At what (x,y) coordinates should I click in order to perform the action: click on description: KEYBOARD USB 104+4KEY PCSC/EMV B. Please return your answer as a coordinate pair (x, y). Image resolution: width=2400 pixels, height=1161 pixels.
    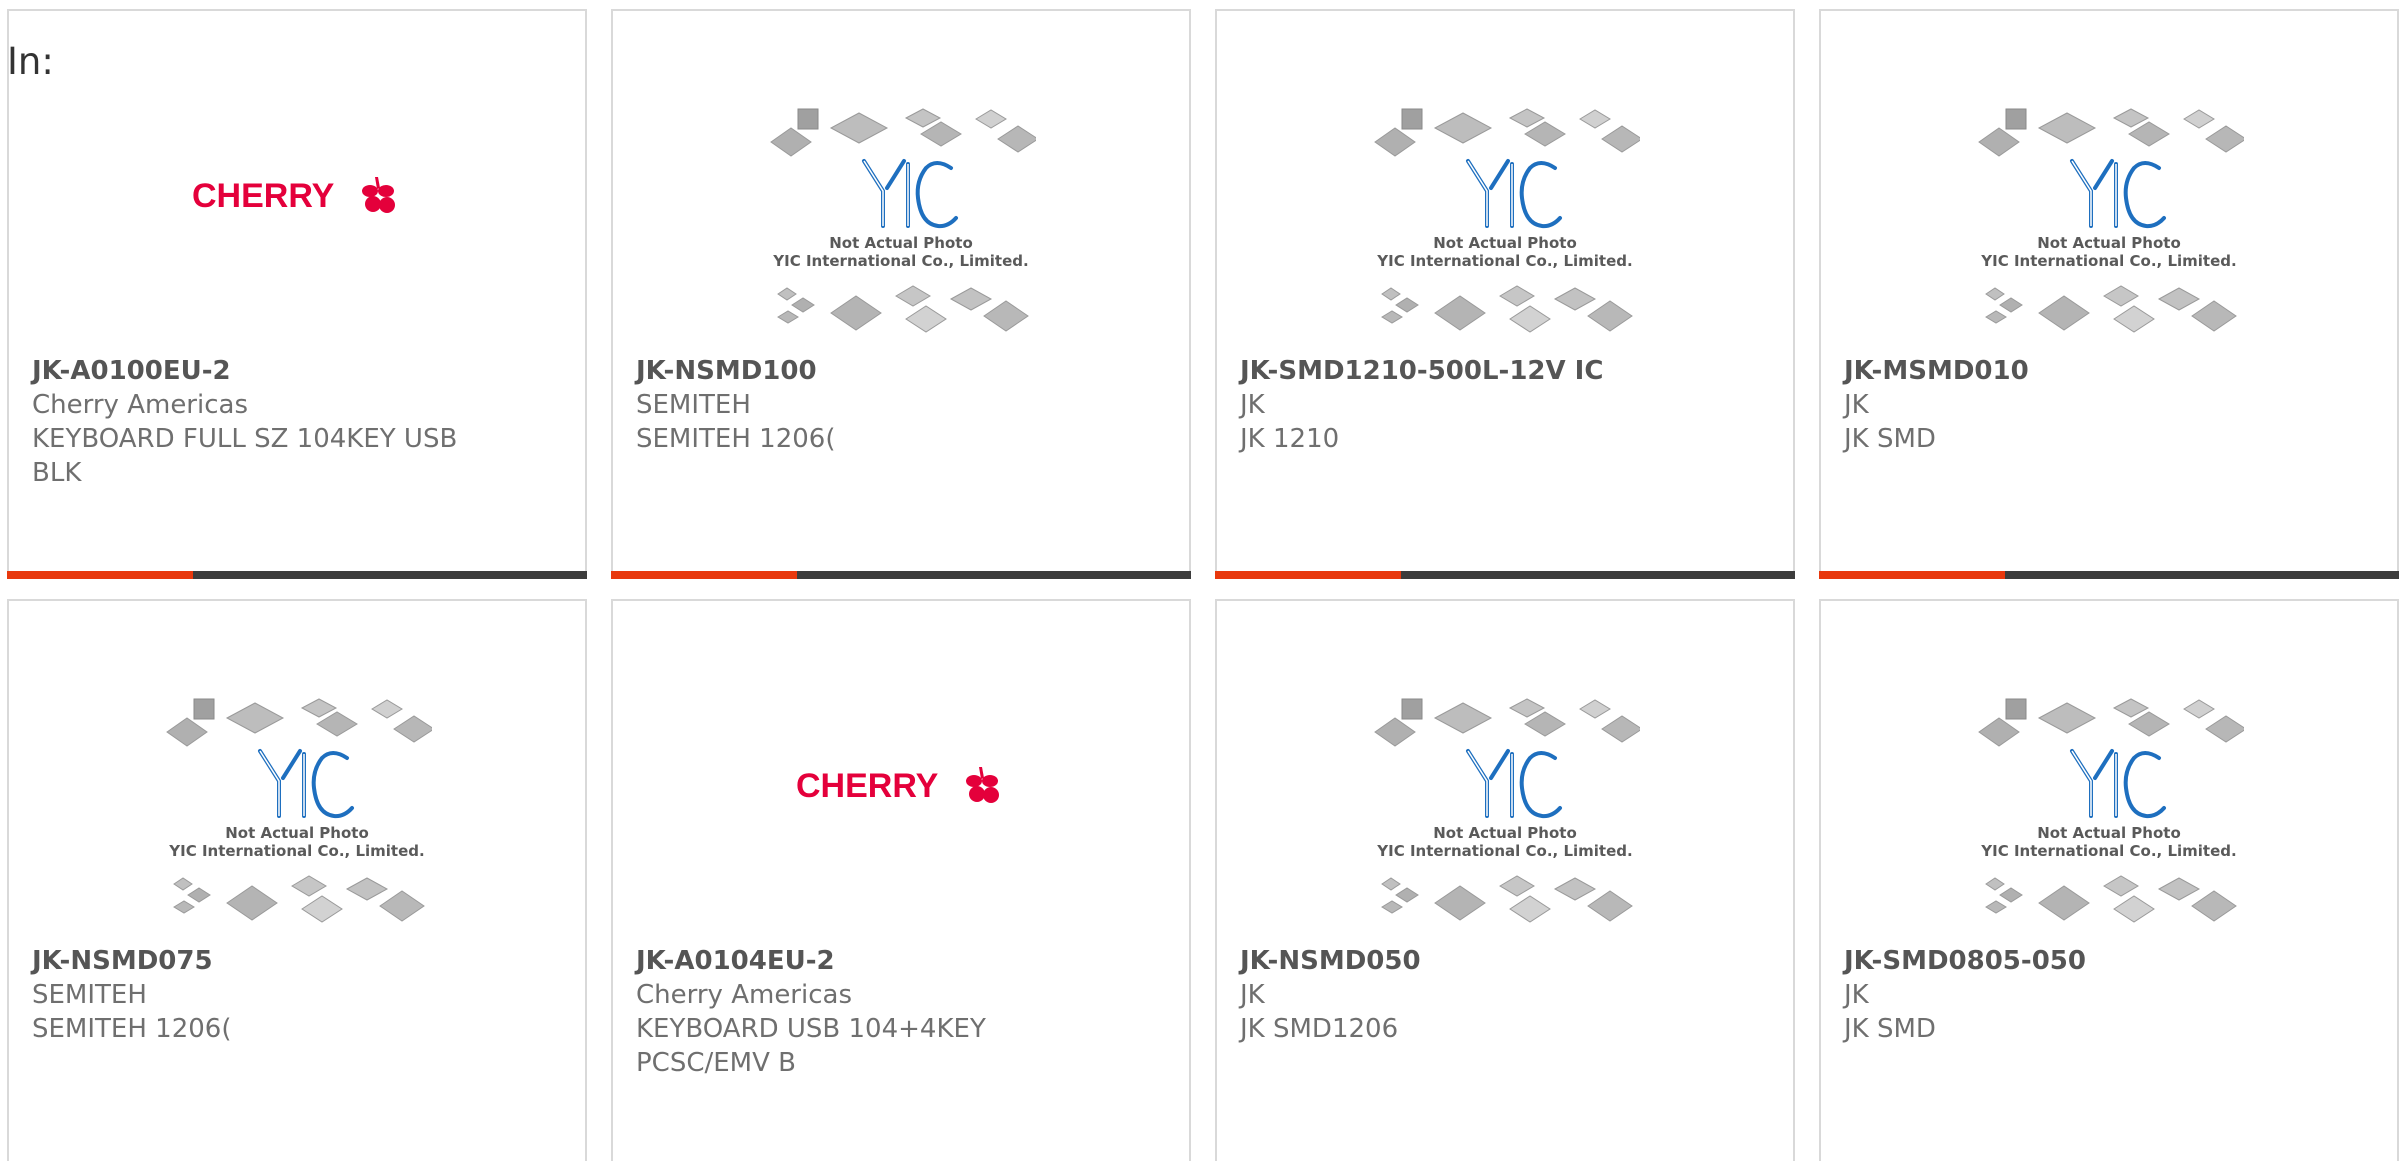
    Looking at the image, I should click on (811, 1046).